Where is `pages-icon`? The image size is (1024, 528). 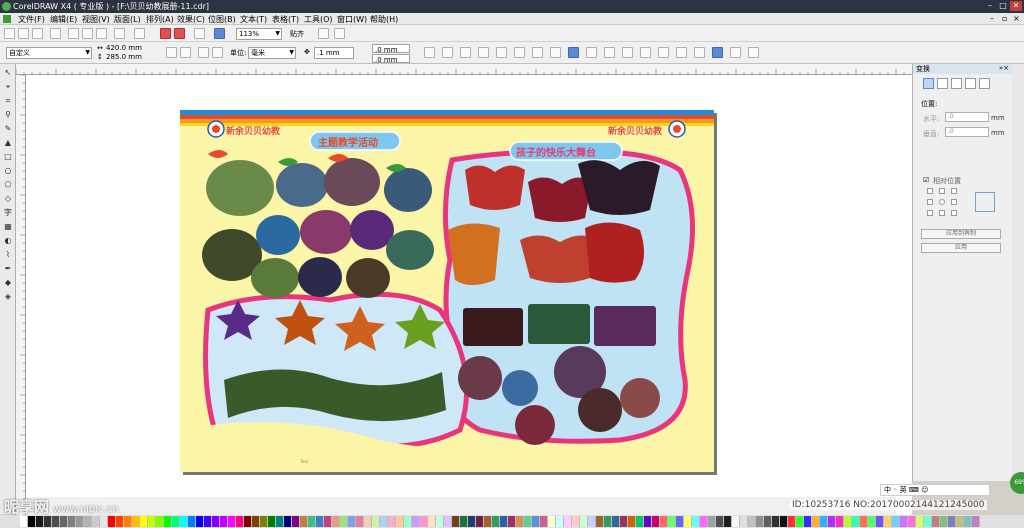
pages-icon is located at coordinates (537, 52).